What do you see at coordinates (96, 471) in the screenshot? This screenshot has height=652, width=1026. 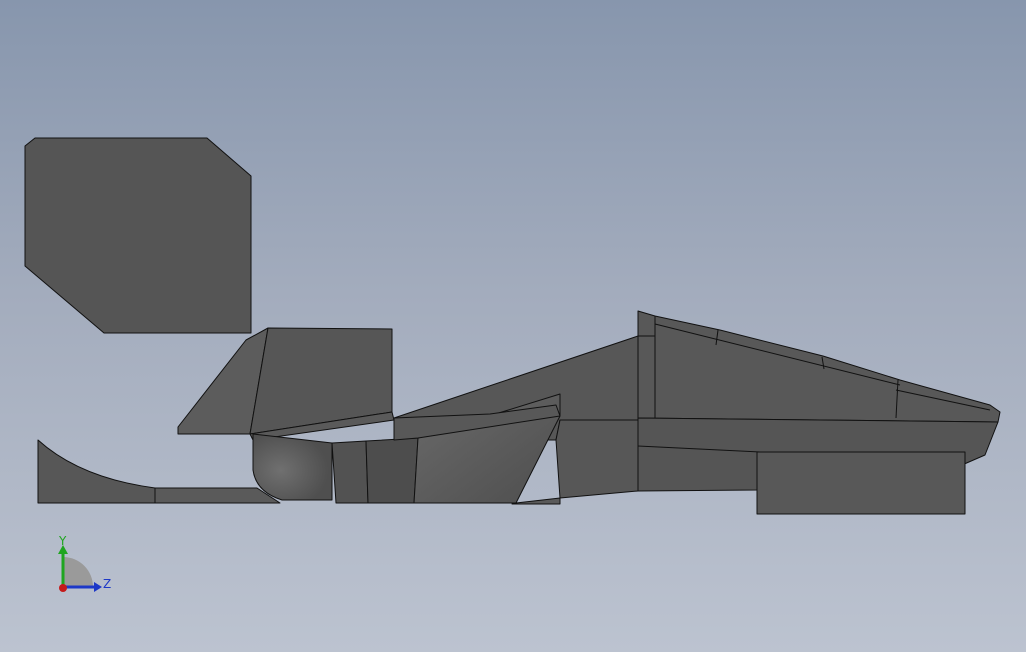 I see `front-fin` at bounding box center [96, 471].